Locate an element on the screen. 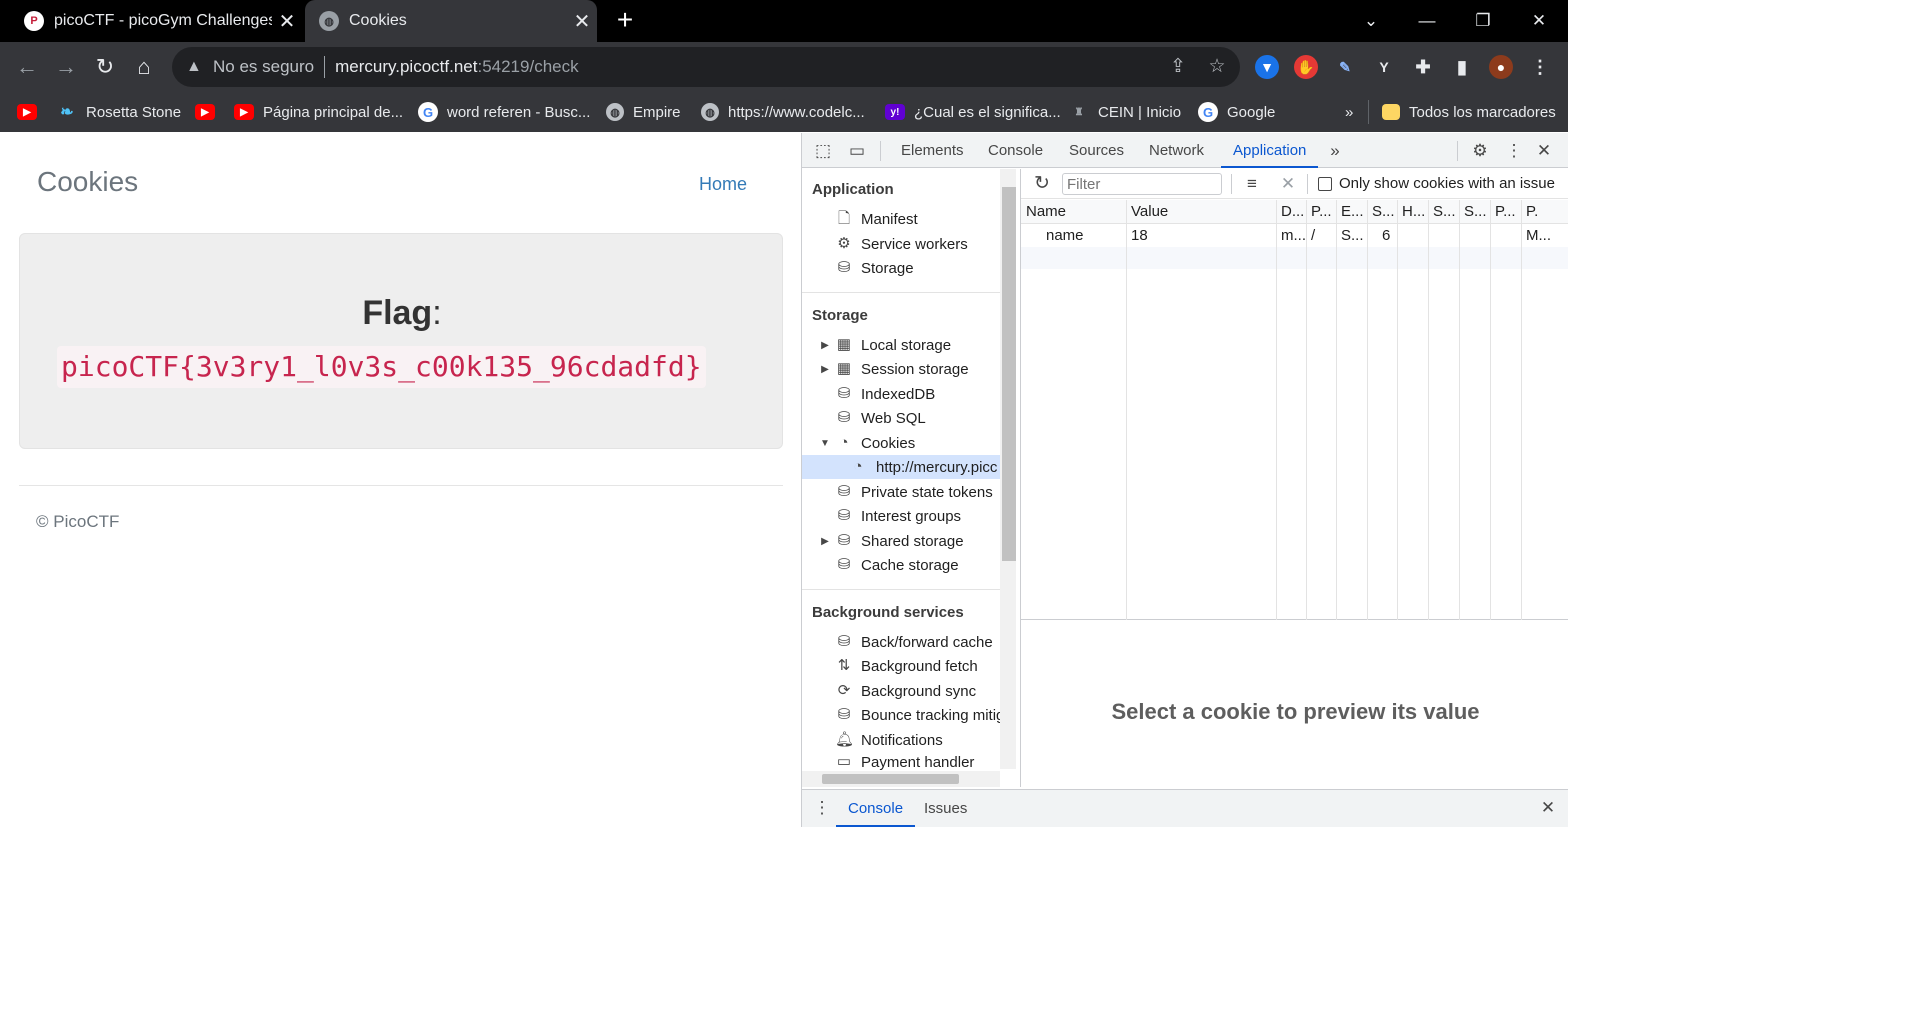 This screenshot has width=1920, height=1012. share-icon: ⇪ is located at coordinates (1178, 67).